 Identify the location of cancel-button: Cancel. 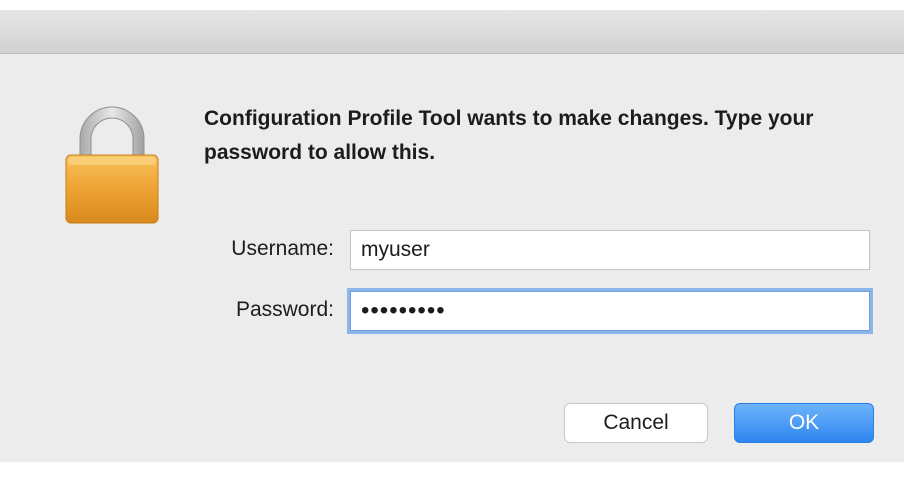
(636, 423).